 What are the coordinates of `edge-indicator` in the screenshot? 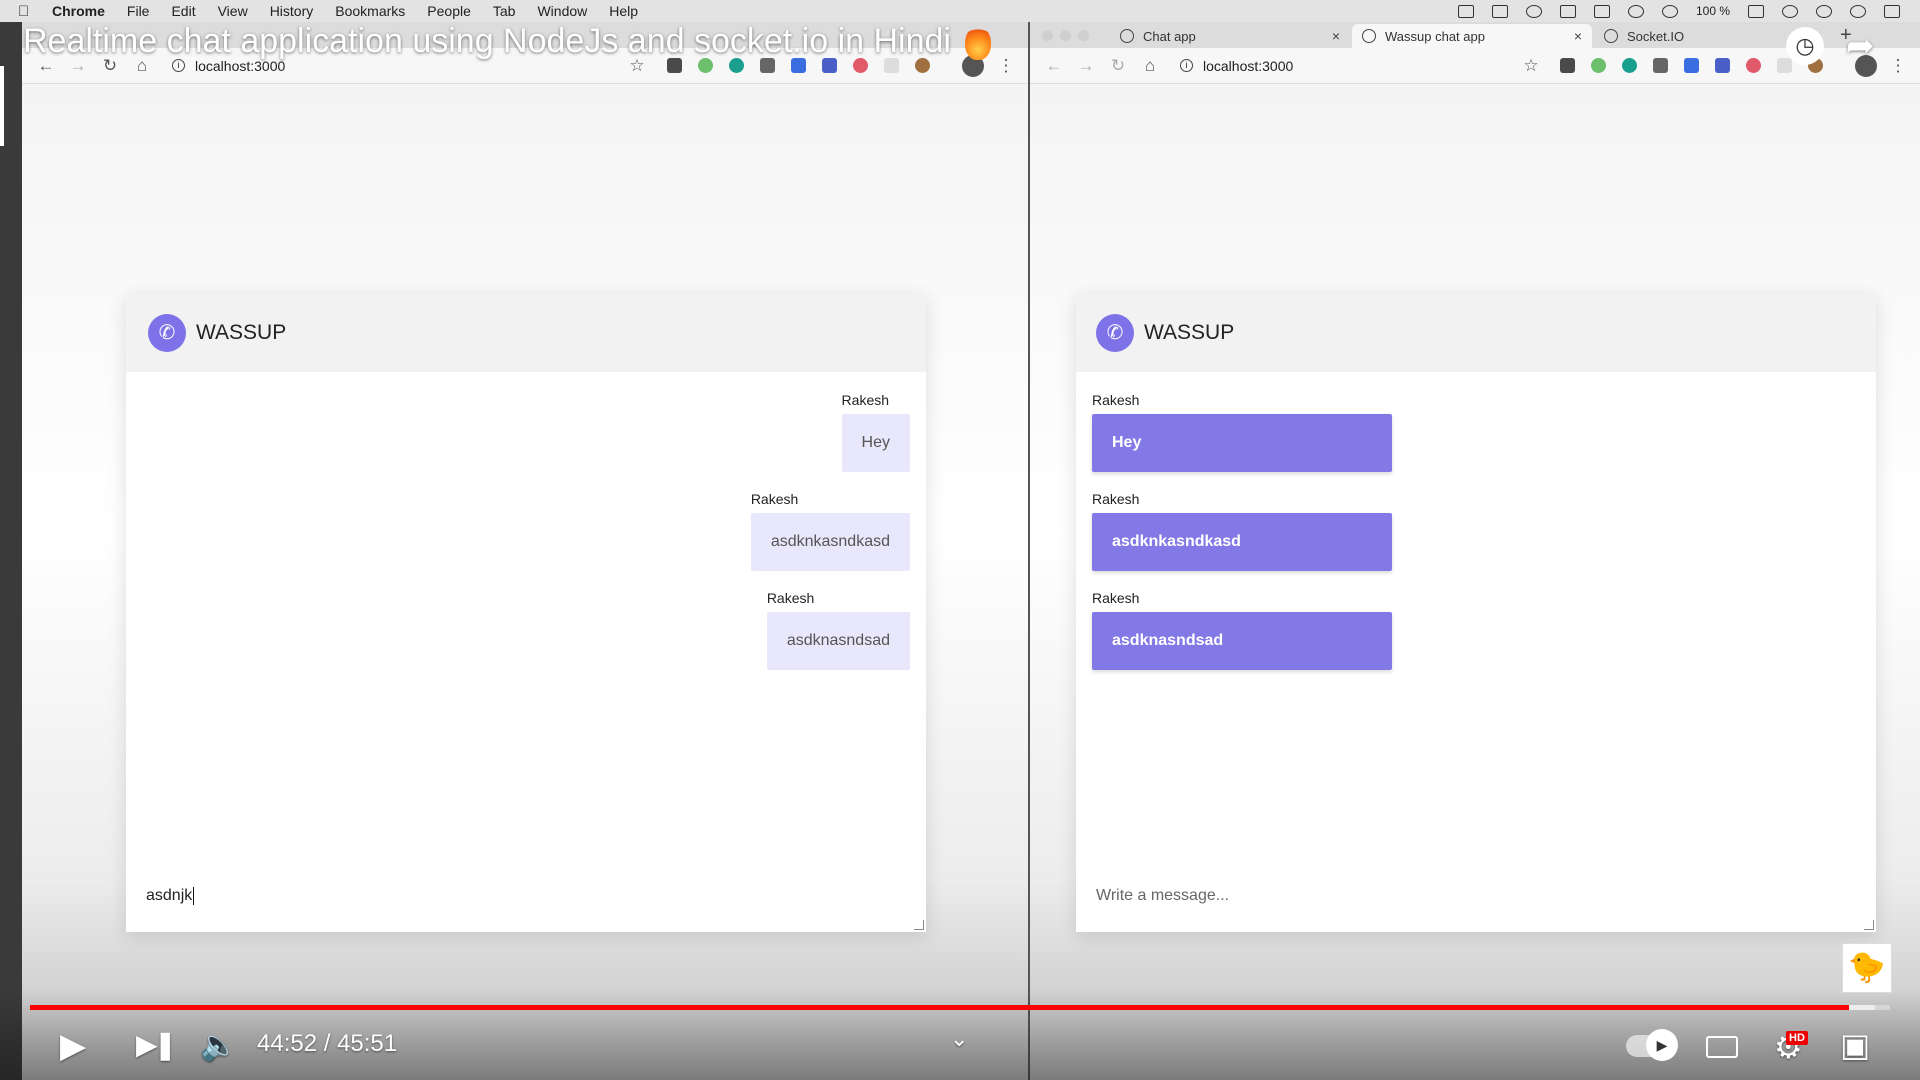 It's located at (2, 106).